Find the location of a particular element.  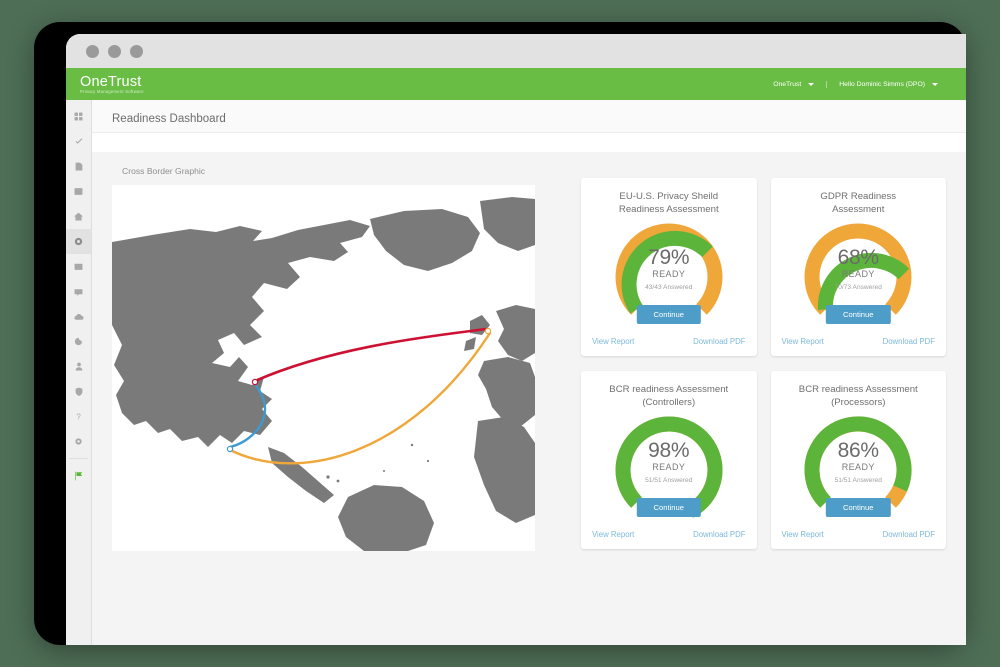

card-title: BCR readiness Assessment (Processors) is located at coordinates (859, 397).